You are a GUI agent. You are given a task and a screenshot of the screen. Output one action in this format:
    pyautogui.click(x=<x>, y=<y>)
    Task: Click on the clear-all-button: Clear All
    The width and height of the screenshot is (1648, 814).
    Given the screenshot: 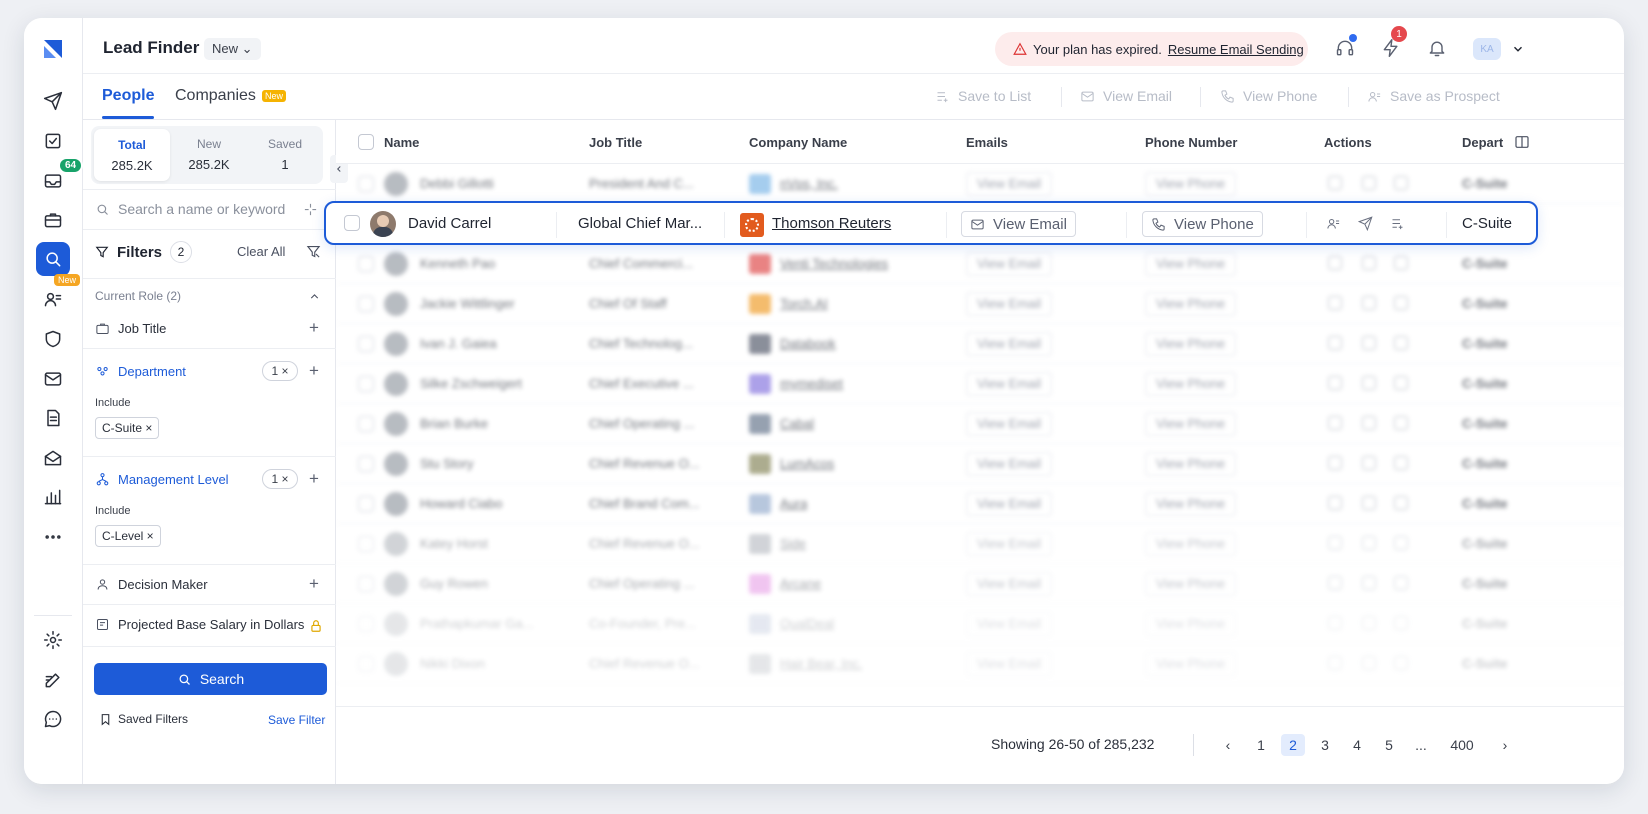 What is the action you would take?
    pyautogui.click(x=261, y=251)
    